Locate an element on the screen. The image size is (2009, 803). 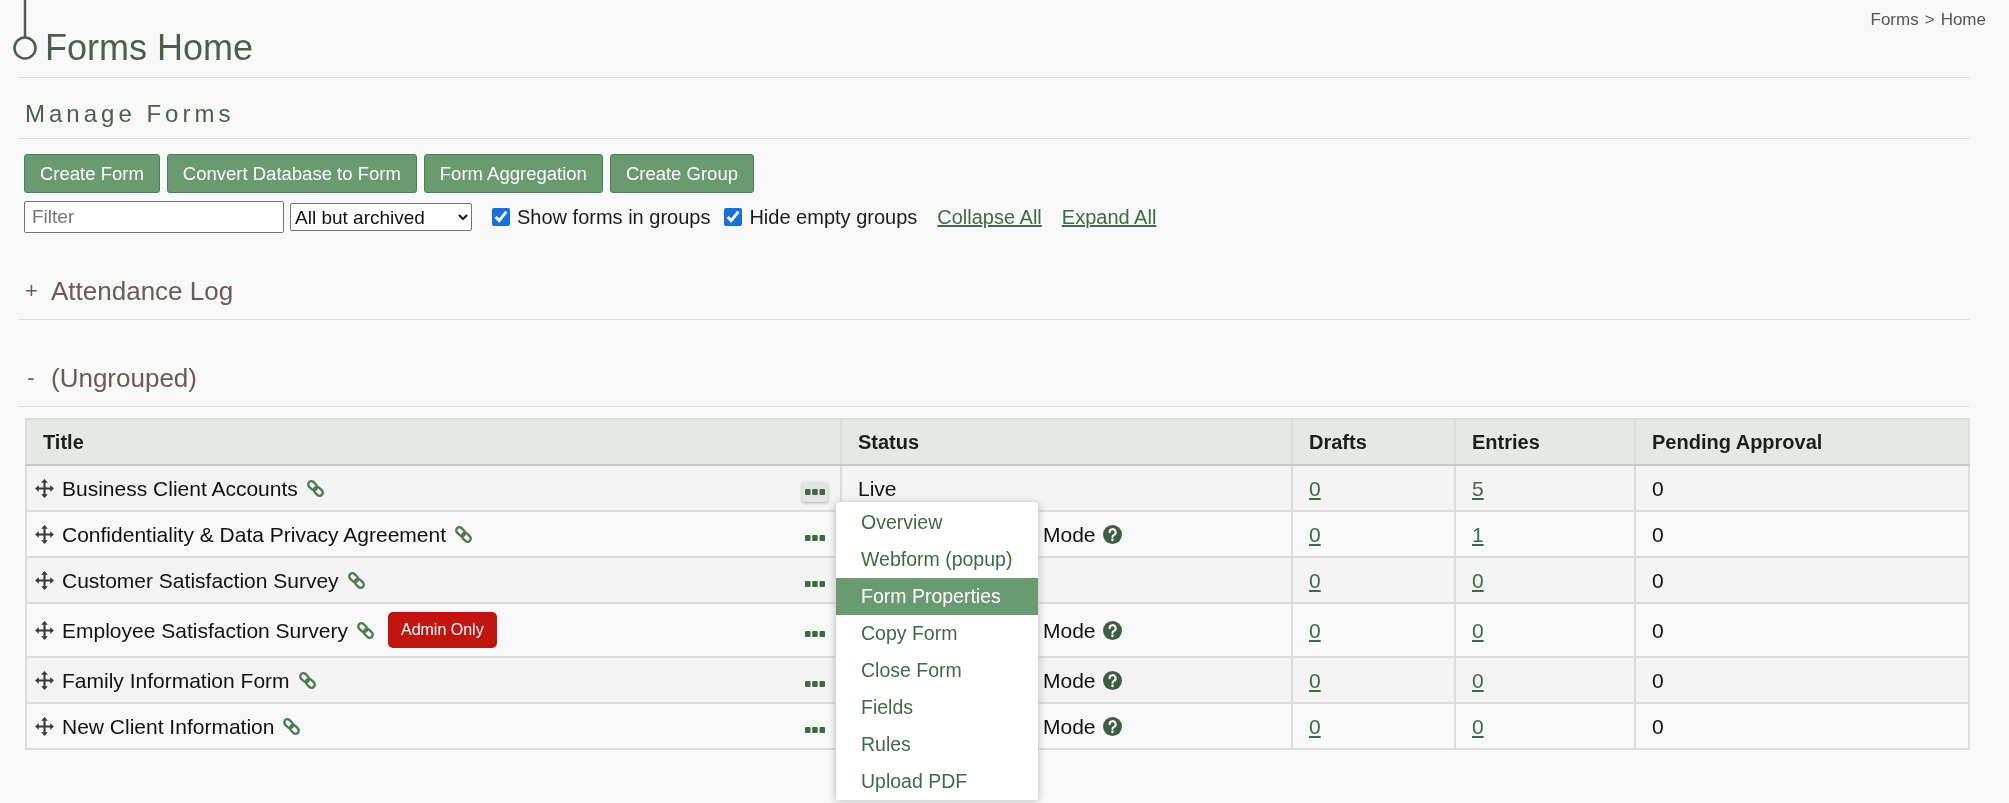
status-text: Live is located at coordinates (877, 488).